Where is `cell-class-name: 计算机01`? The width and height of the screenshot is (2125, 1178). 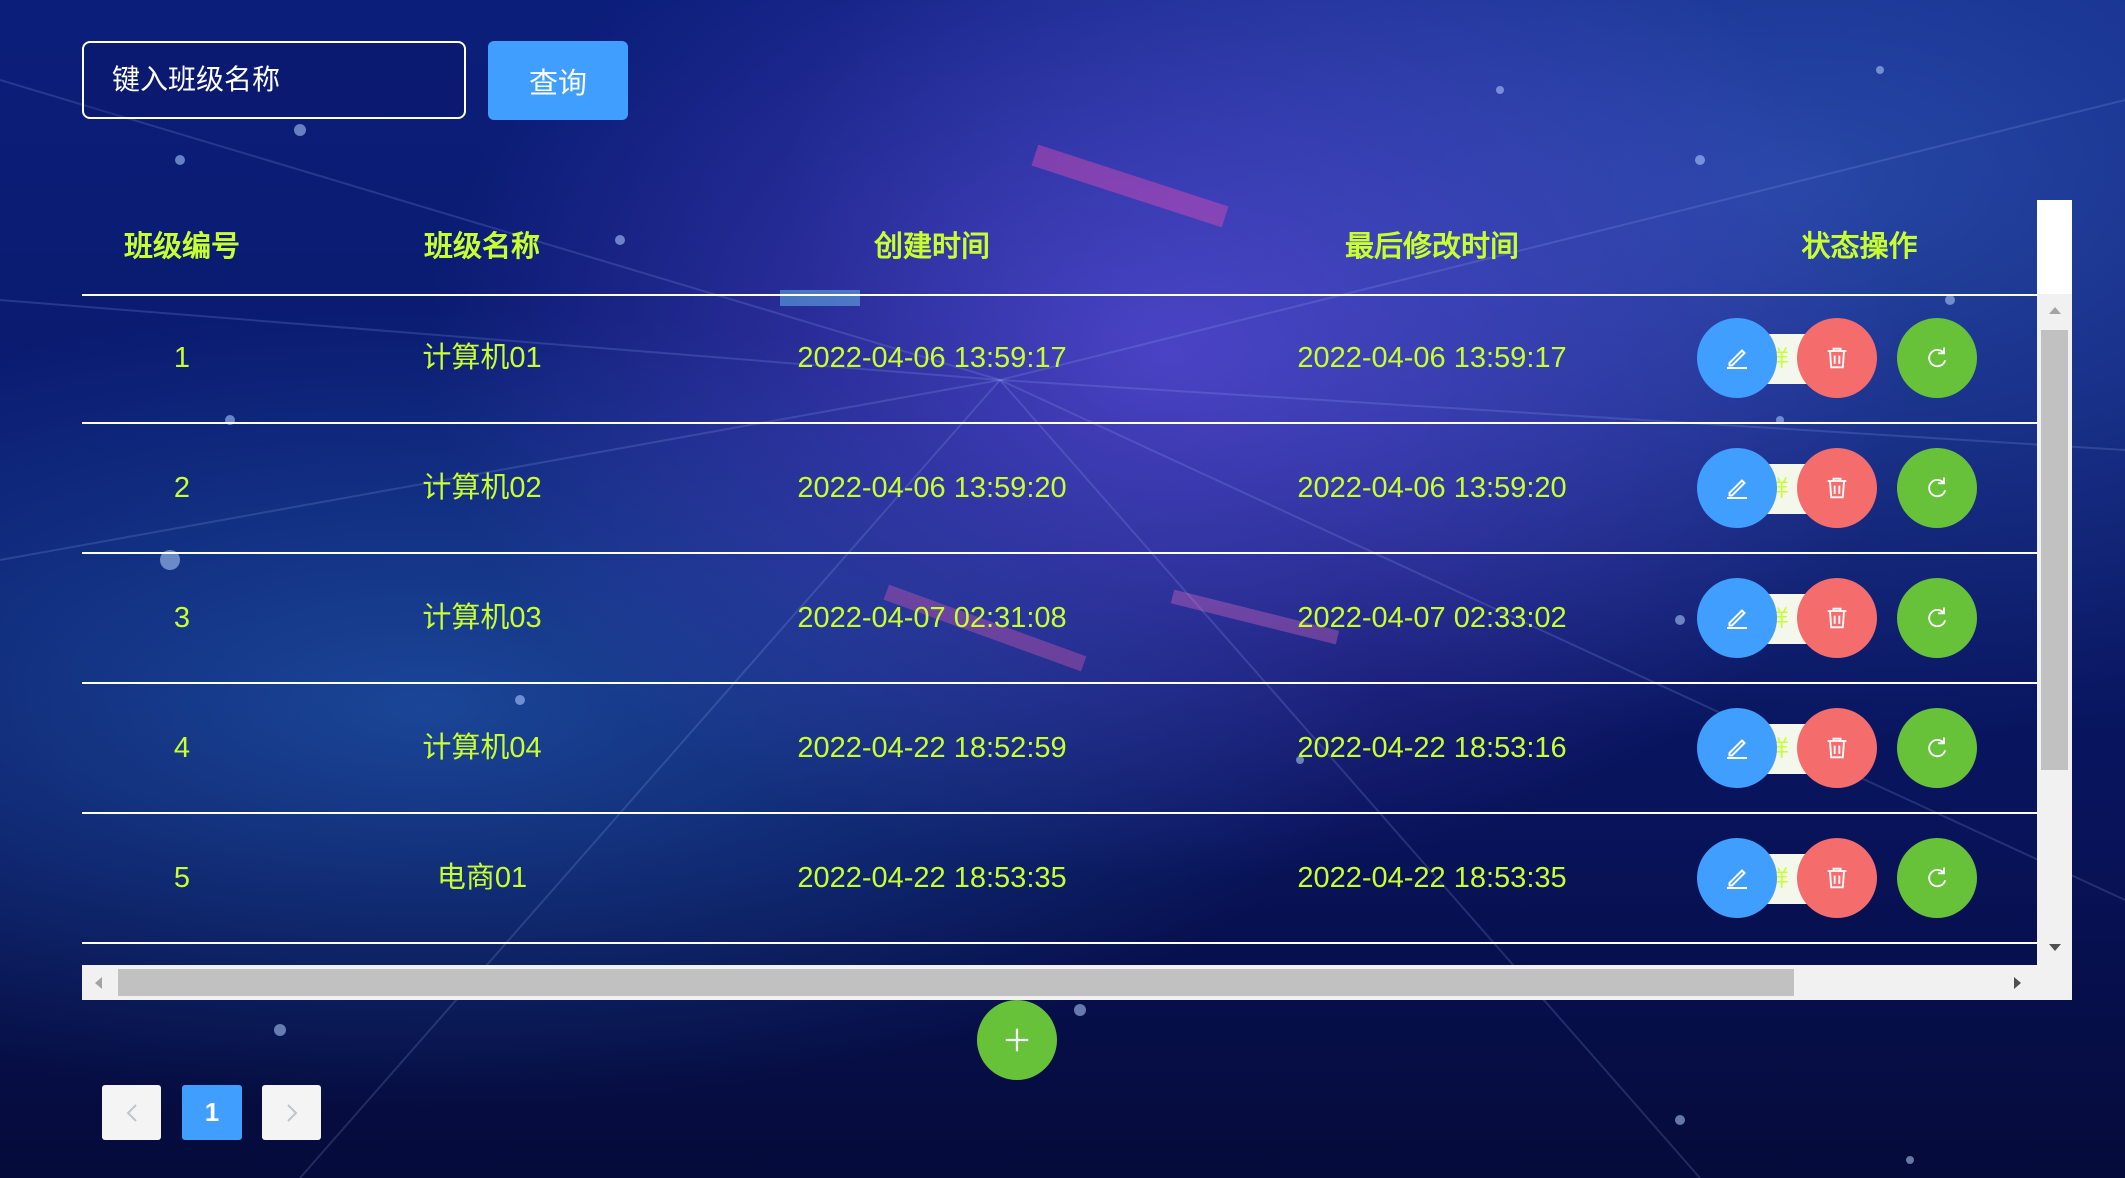 cell-class-name: 计算机01 is located at coordinates (482, 358).